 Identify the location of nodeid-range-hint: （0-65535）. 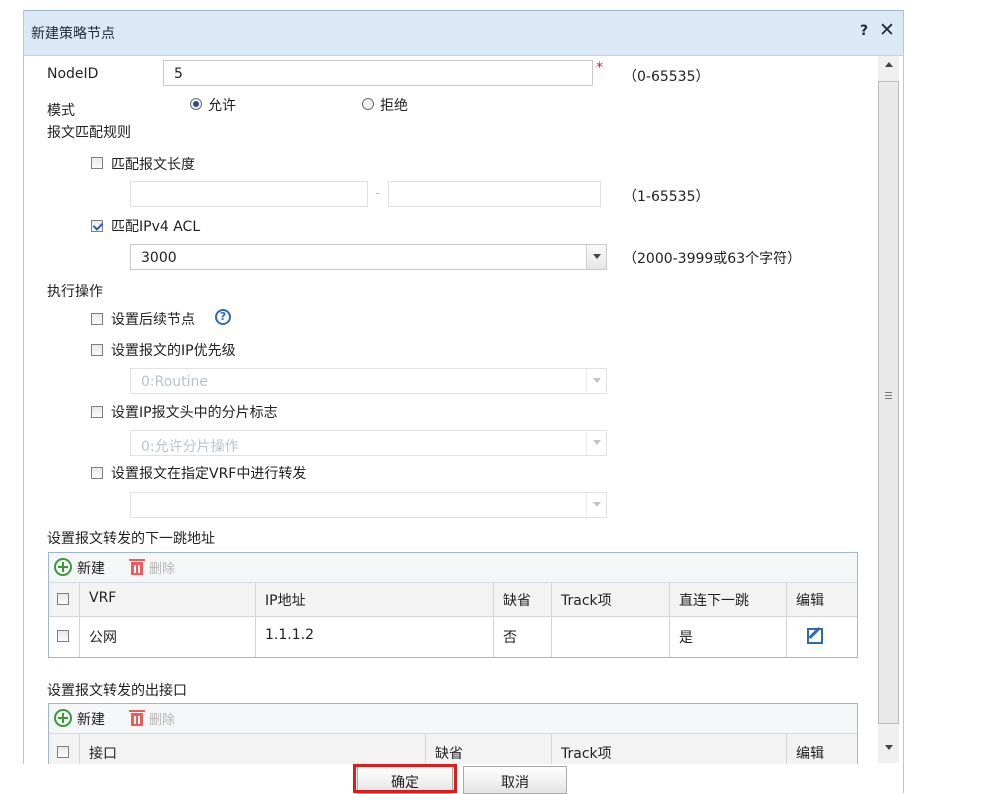
(666, 77).